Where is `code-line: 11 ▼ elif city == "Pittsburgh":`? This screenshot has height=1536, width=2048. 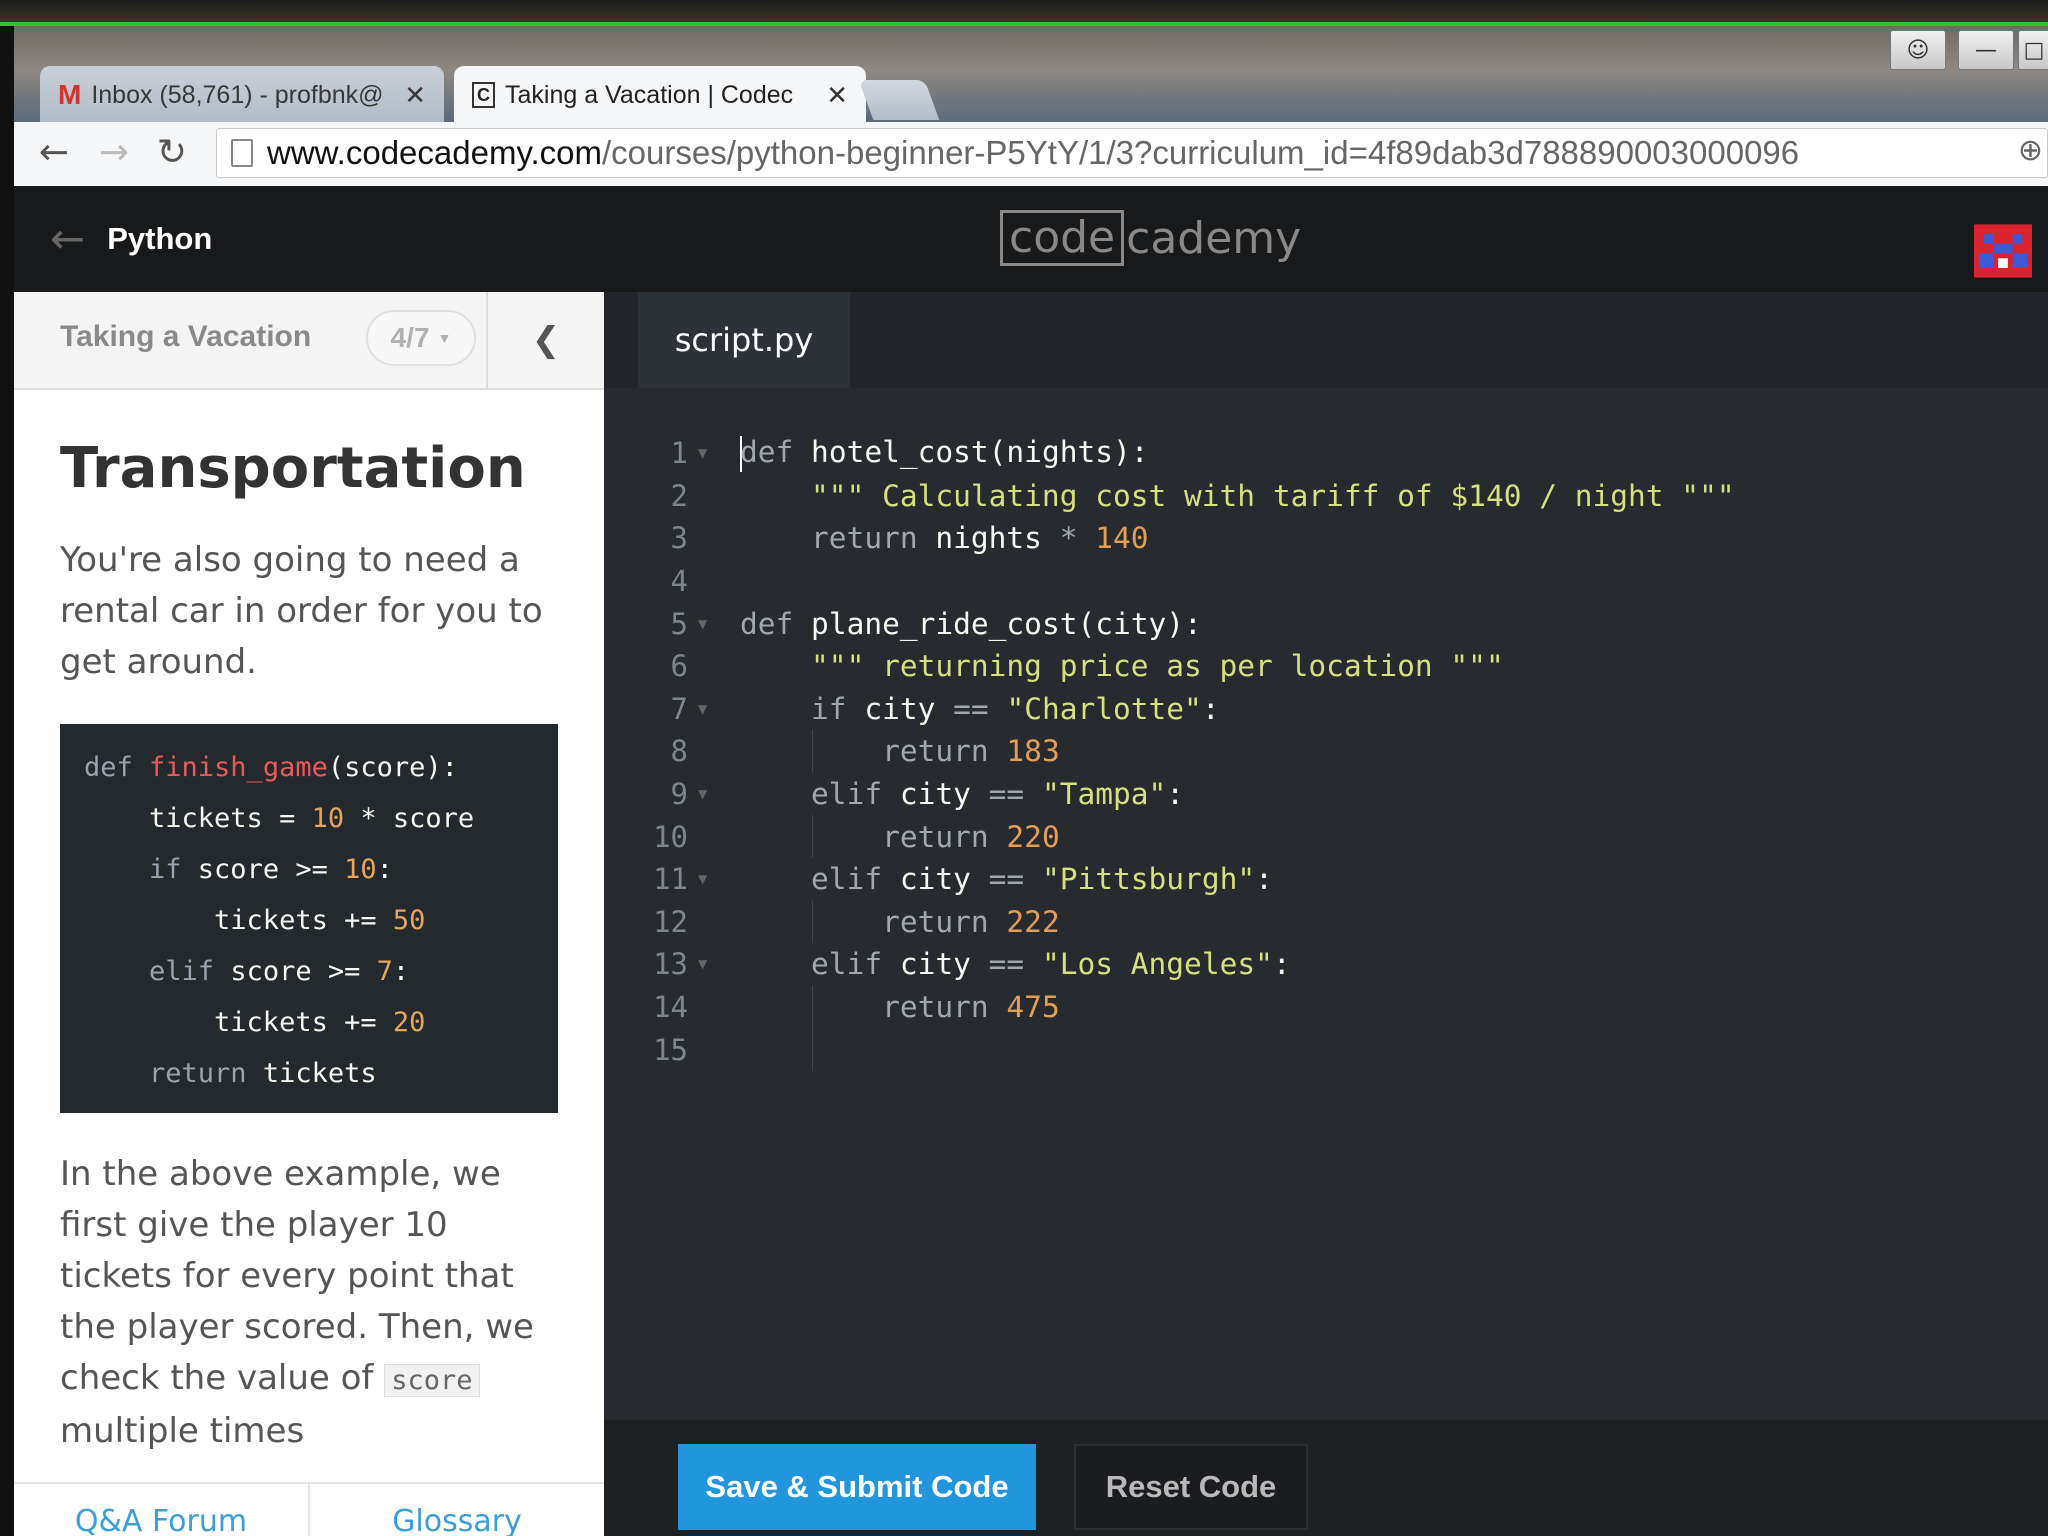 code-line: 11 ▼ elif city == "Pittsburgh": is located at coordinates (1326, 879).